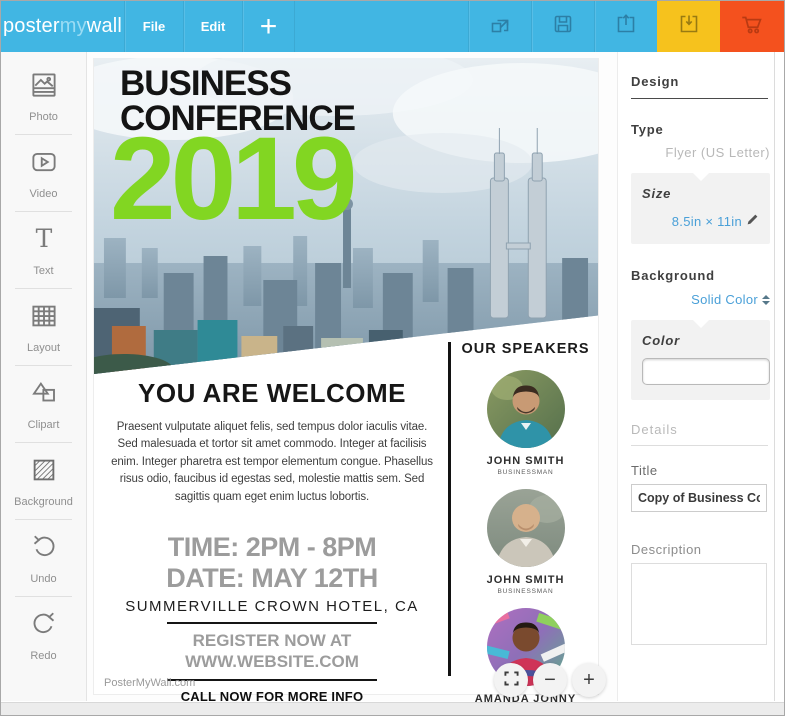 Image resolution: width=785 pixels, height=716 pixels. What do you see at coordinates (707, 221) in the screenshot?
I see `size-value-link: 8.5in × 11in` at bounding box center [707, 221].